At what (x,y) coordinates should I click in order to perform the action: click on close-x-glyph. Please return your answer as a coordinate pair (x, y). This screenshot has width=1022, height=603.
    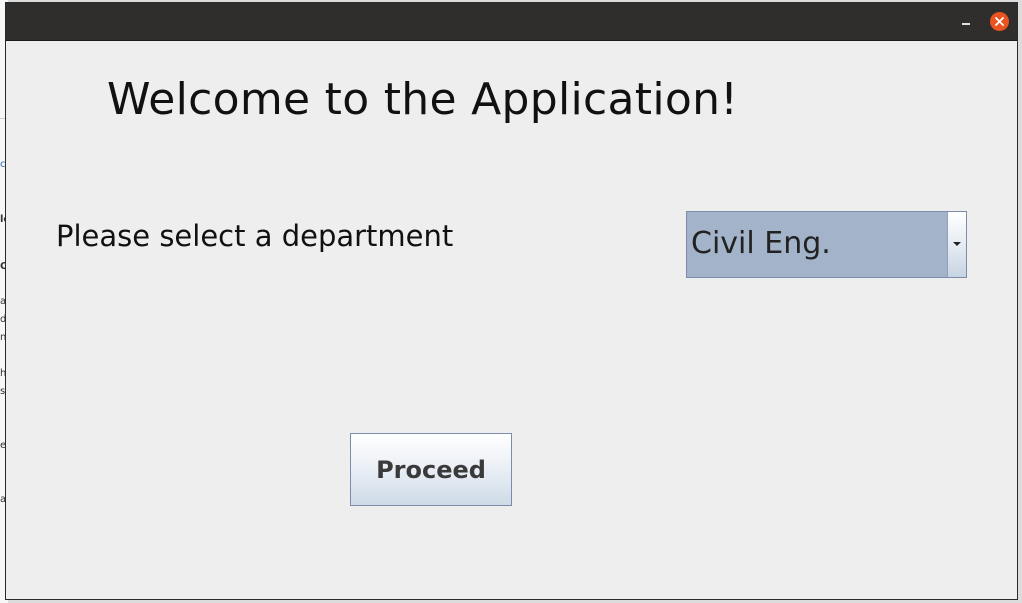
    Looking at the image, I should click on (999, 21).